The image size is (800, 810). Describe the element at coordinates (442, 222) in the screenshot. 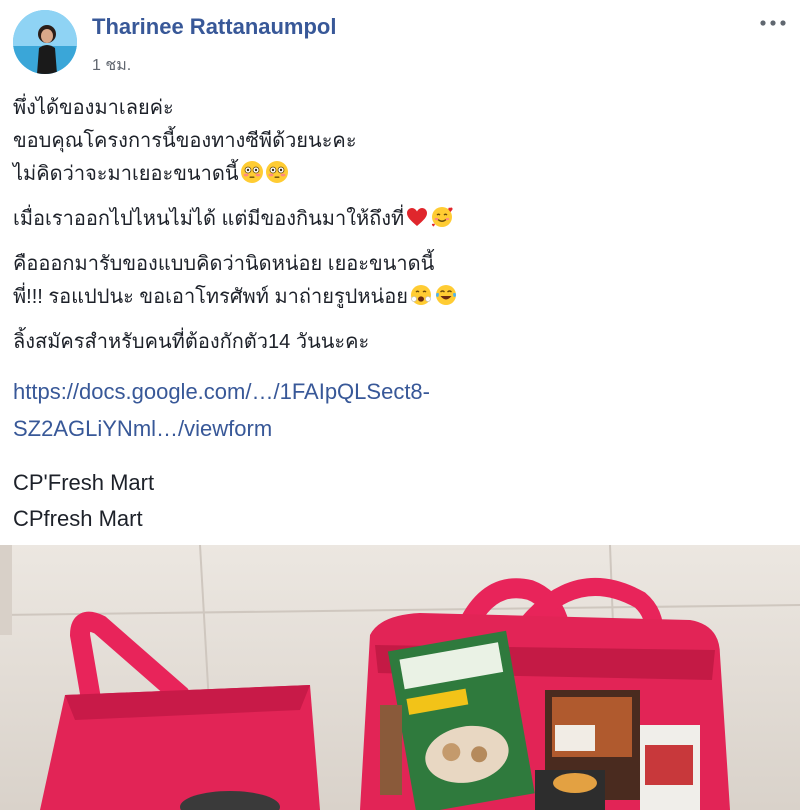

I see `smiling-face-with-hearts-emoji` at that location.